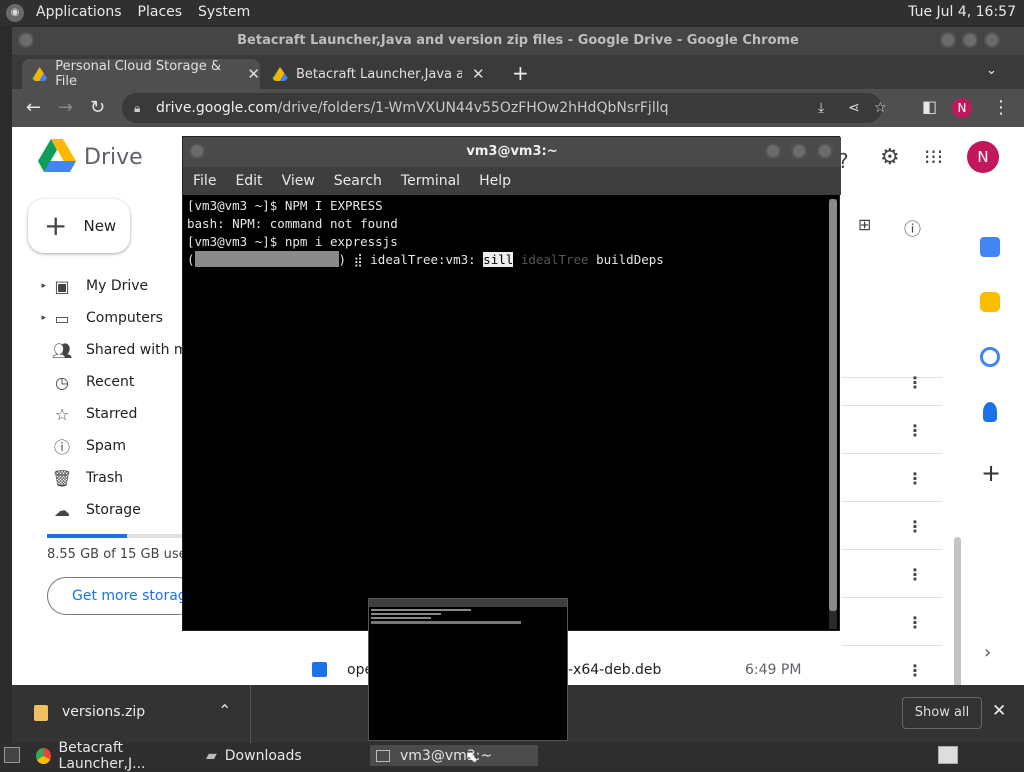  Describe the element at coordinates (248, 181) in the screenshot. I see `terminal-menu-edit: Edit` at that location.